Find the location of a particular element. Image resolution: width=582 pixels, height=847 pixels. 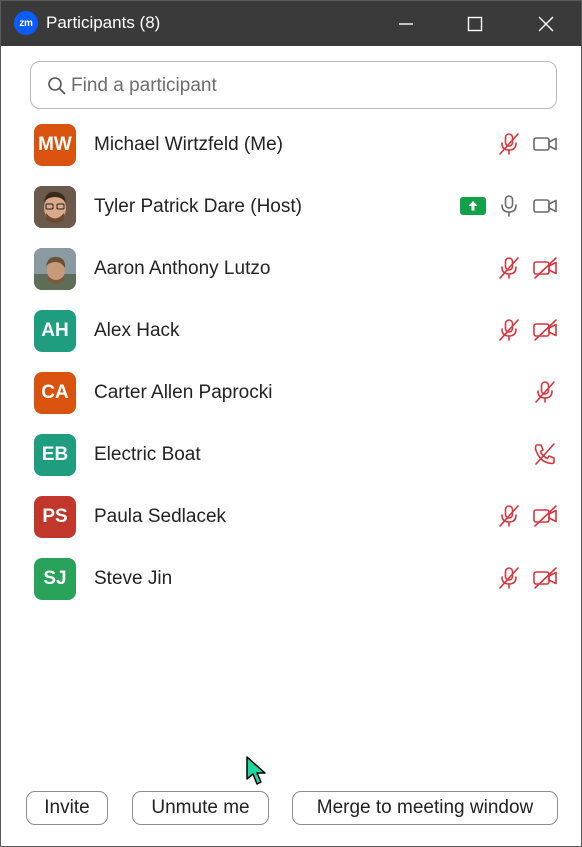

close-button is located at coordinates (546, 23).